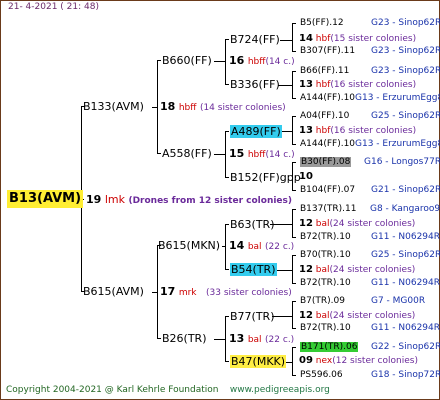  Describe the element at coordinates (405, 347) in the screenshot. I see `gen4-origin: G22 - Sinop62R` at that location.